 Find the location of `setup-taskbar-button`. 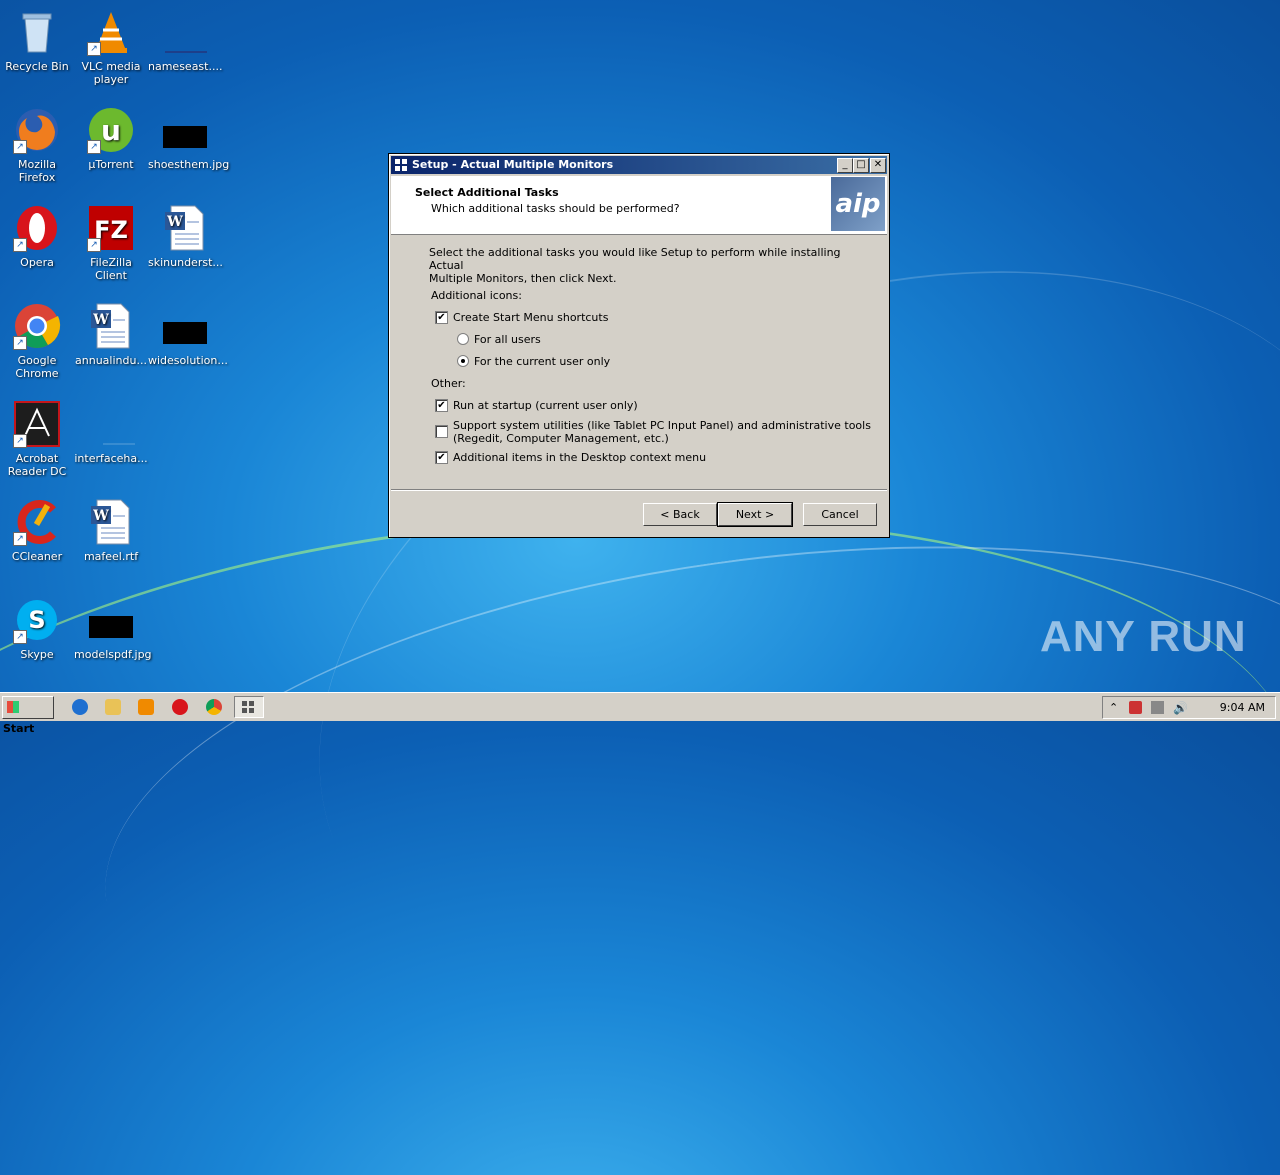

setup-taskbar-button is located at coordinates (249, 707).